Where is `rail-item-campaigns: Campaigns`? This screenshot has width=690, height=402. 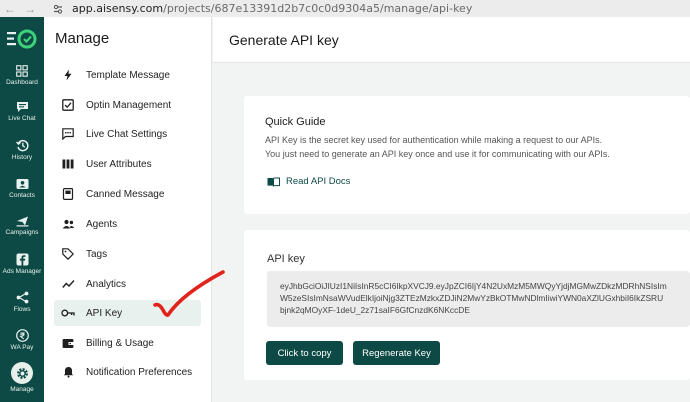 rail-item-campaigns: Campaigns is located at coordinates (22, 225).